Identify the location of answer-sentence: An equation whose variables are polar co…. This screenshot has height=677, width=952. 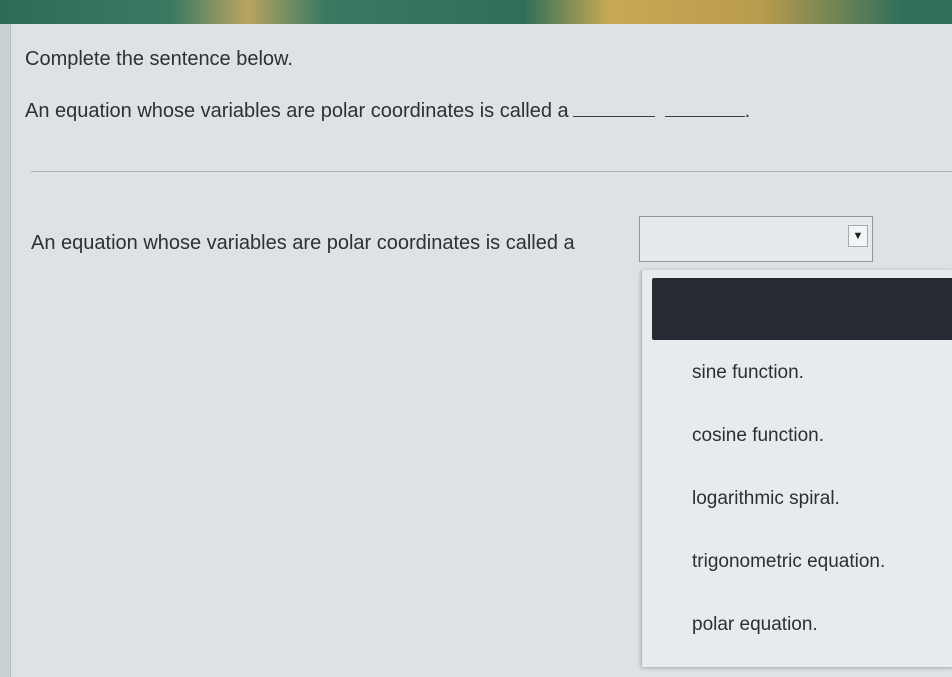
(303, 243).